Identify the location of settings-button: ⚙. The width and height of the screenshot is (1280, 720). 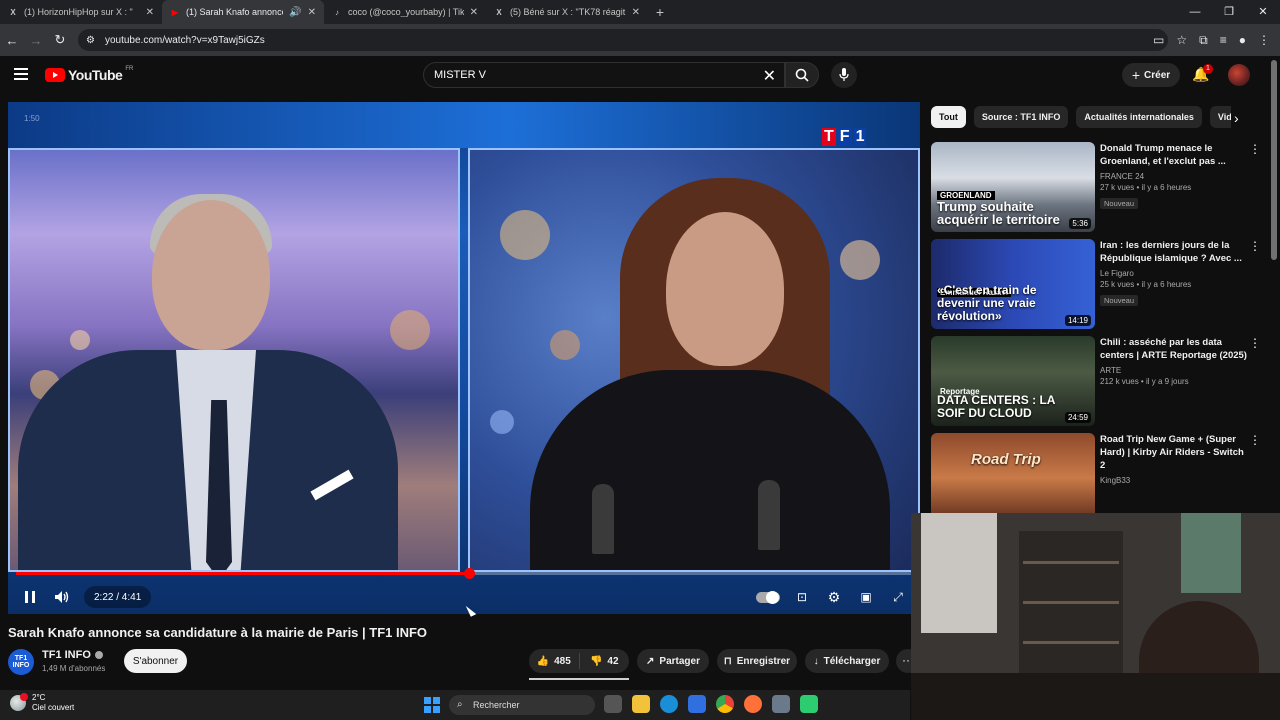
(834, 597).